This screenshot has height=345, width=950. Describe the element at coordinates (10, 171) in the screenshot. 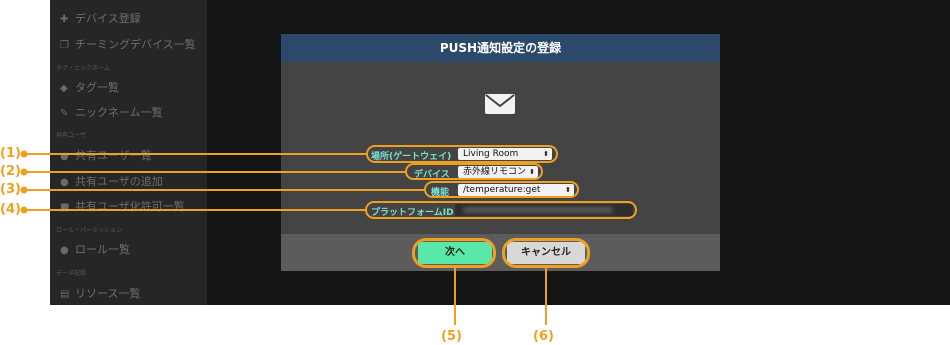

I see `callout-2: (2)` at that location.